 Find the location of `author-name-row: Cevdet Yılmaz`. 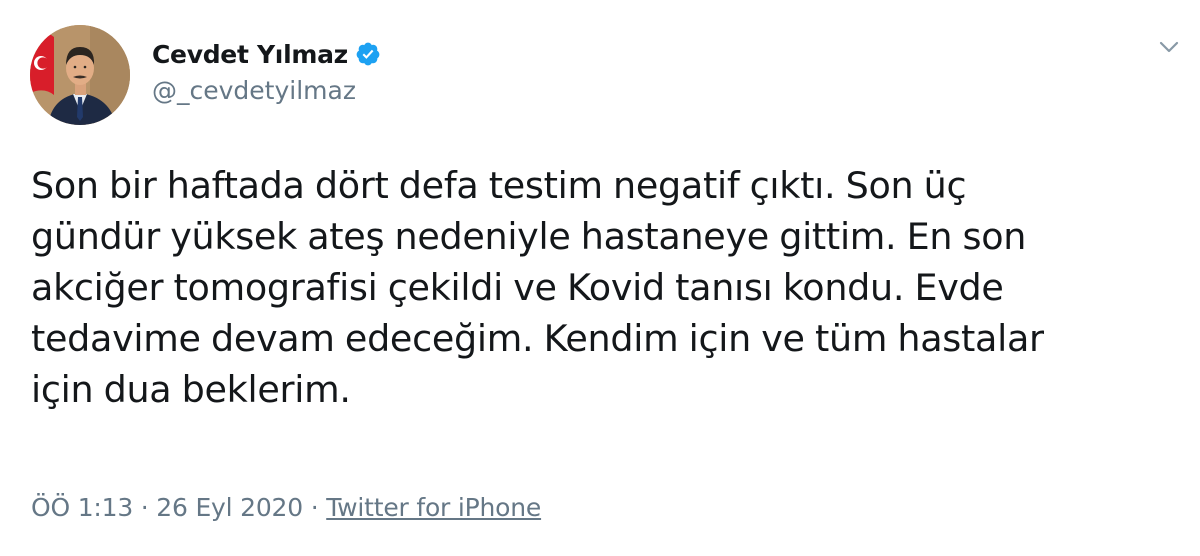

author-name-row: Cevdet Yılmaz is located at coordinates (266, 54).